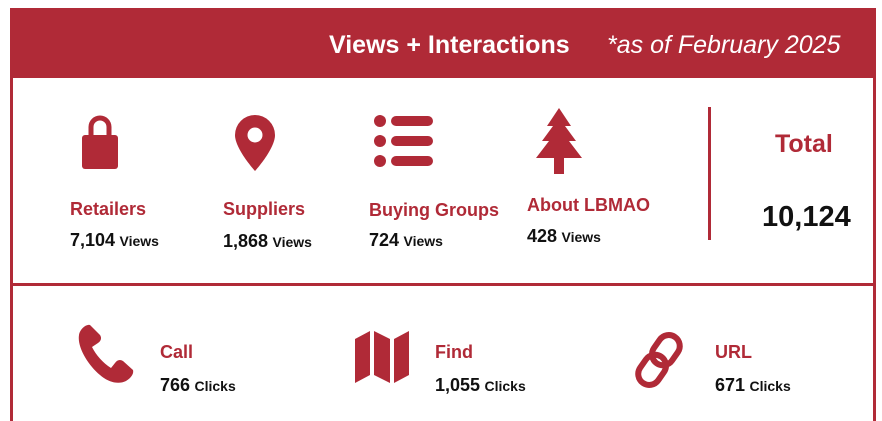 The height and width of the screenshot is (421, 882). I want to click on shopping-bag-icon, so click(100, 144).